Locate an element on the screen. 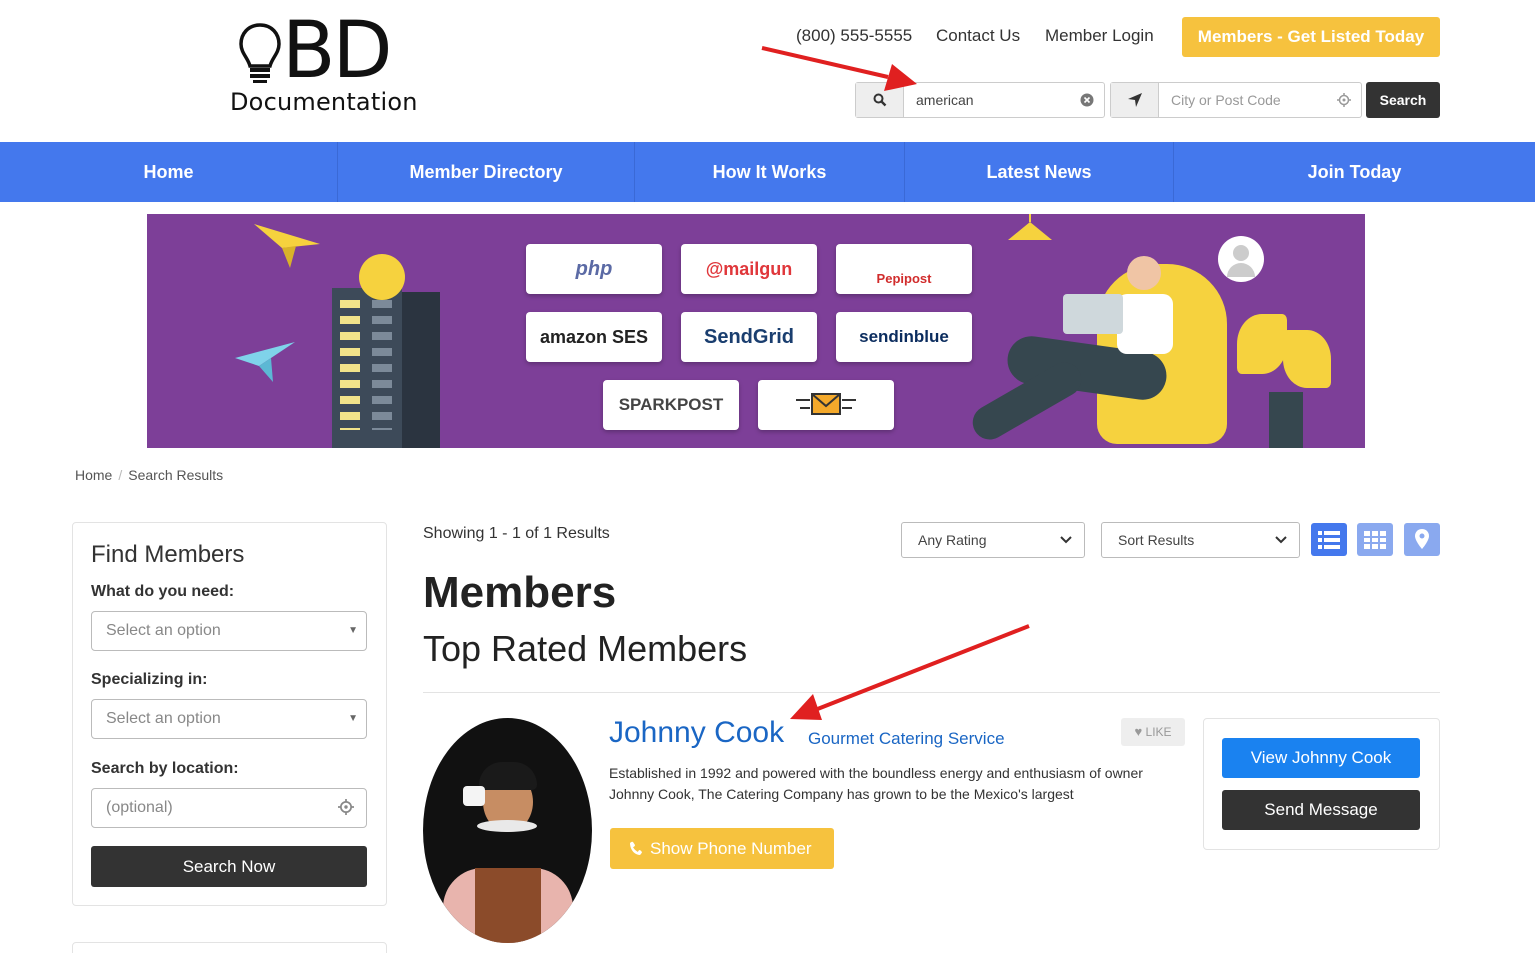 This screenshot has height=953, width=1535. contact-link: Contact Us is located at coordinates (978, 36).